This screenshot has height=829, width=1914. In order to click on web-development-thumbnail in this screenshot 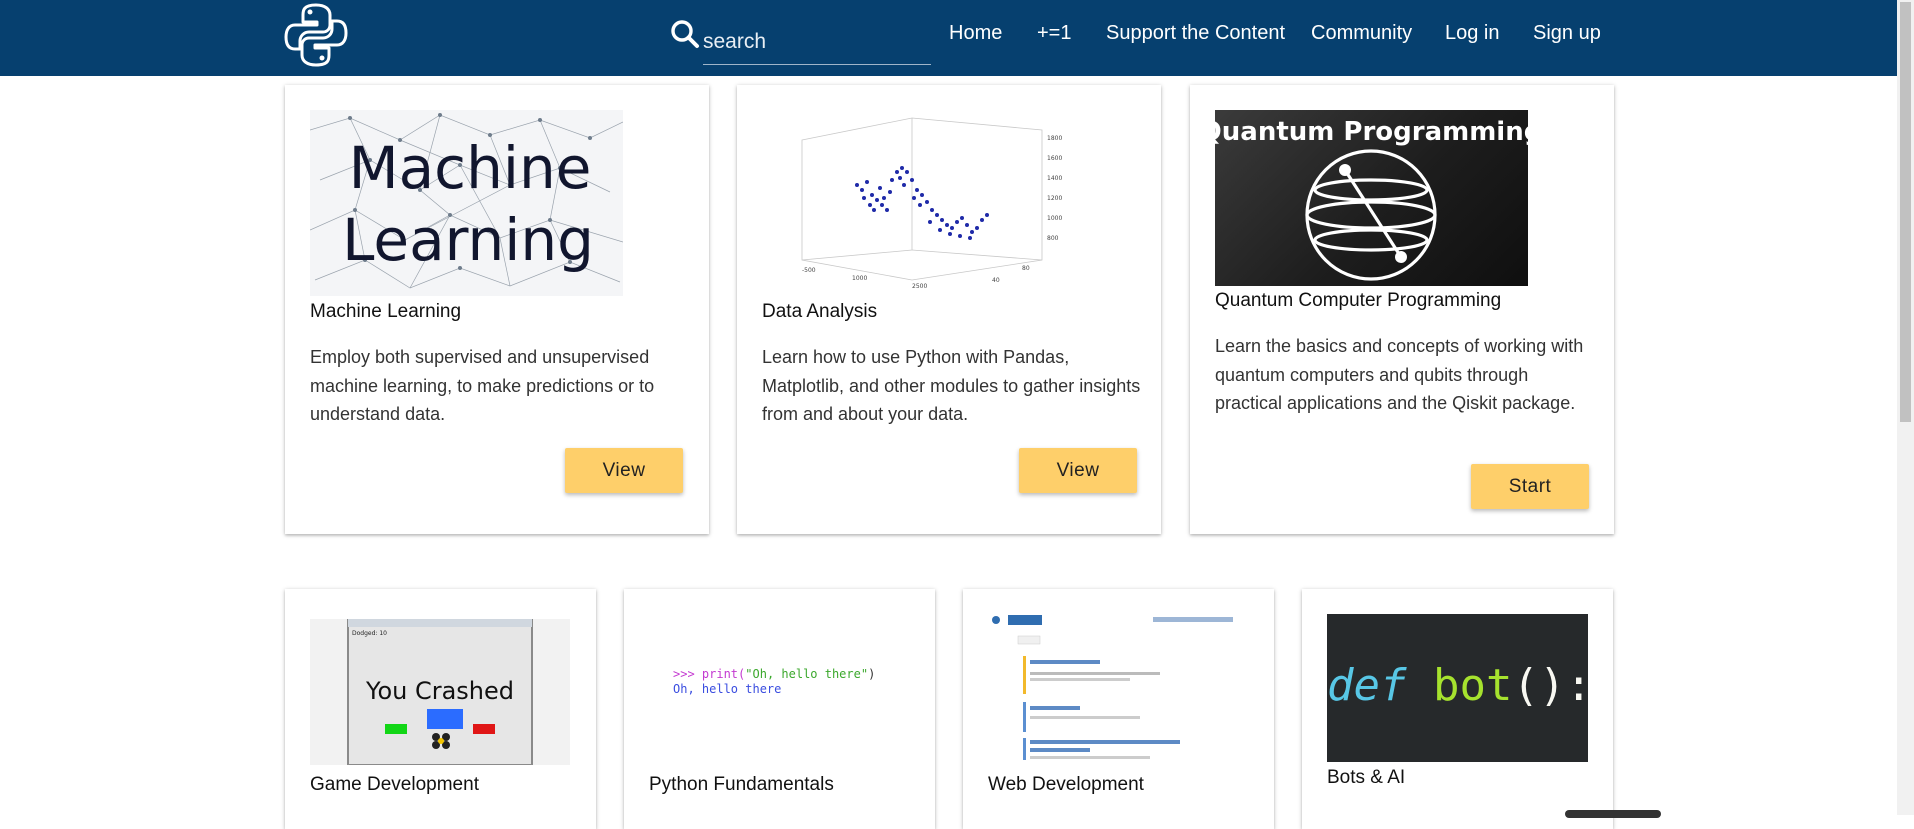, I will do `click(1118, 687)`.